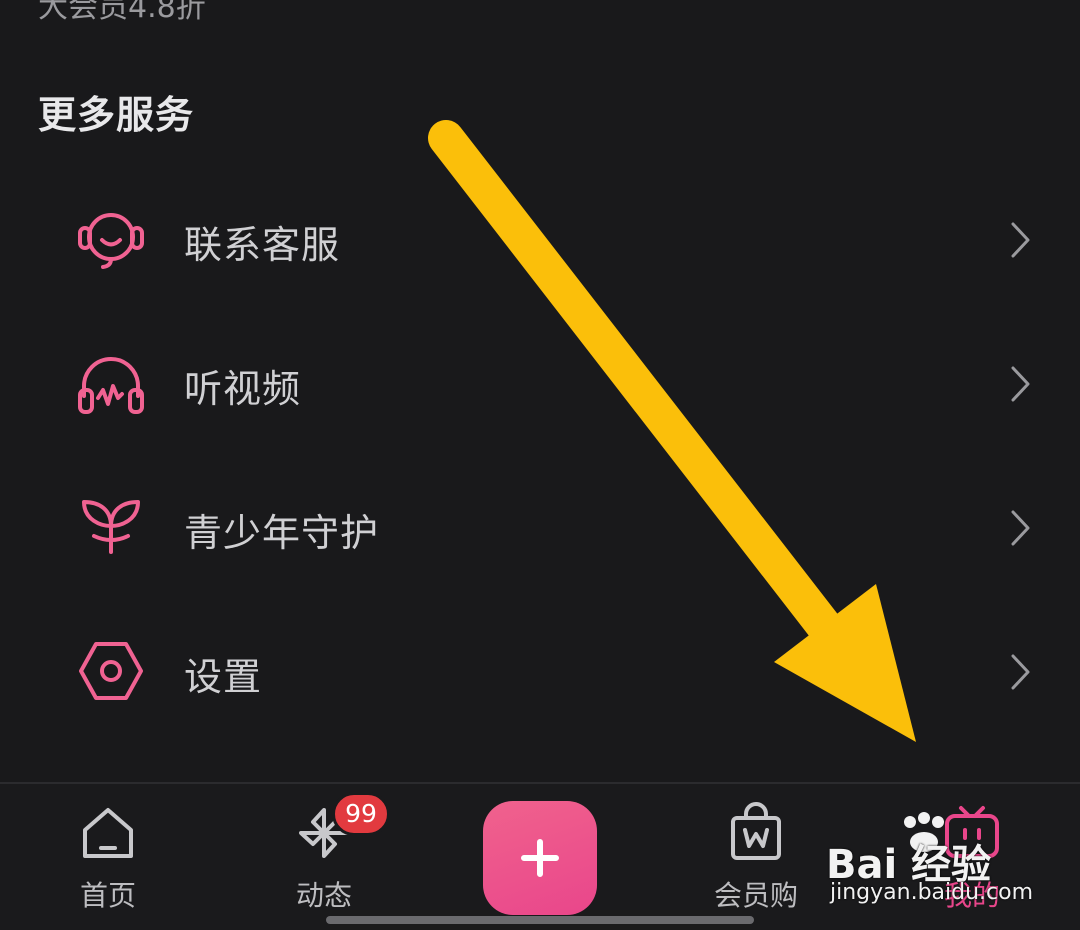  Describe the element at coordinates (111, 241) in the screenshot. I see `headset-icon` at that location.